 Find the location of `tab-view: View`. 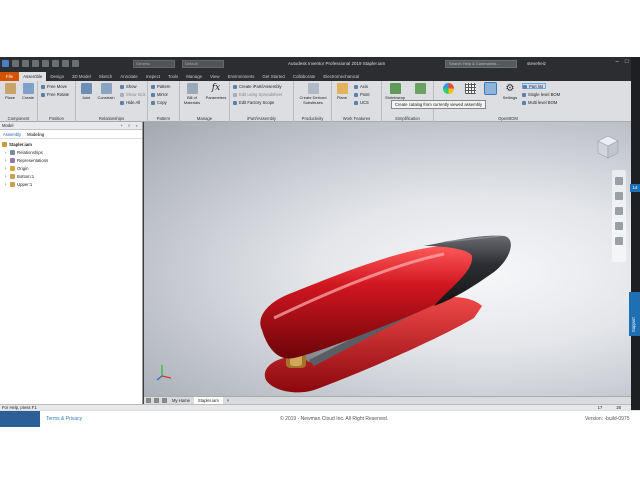

tab-view: View is located at coordinates (214, 76).